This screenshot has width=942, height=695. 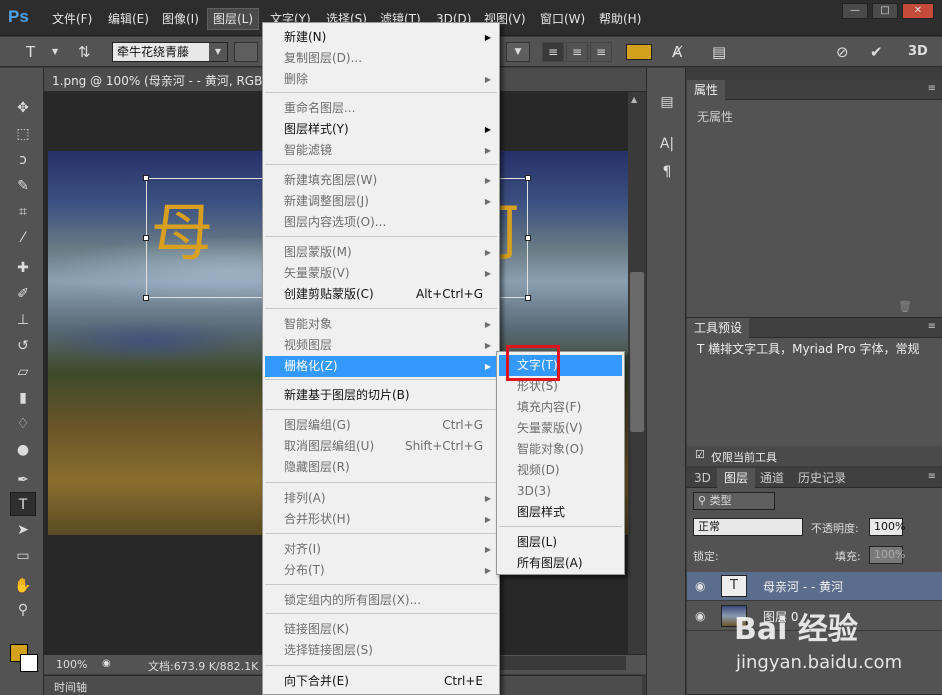 What do you see at coordinates (677, 52) in the screenshot?
I see `warp-text-icon: Ⱥ` at bounding box center [677, 52].